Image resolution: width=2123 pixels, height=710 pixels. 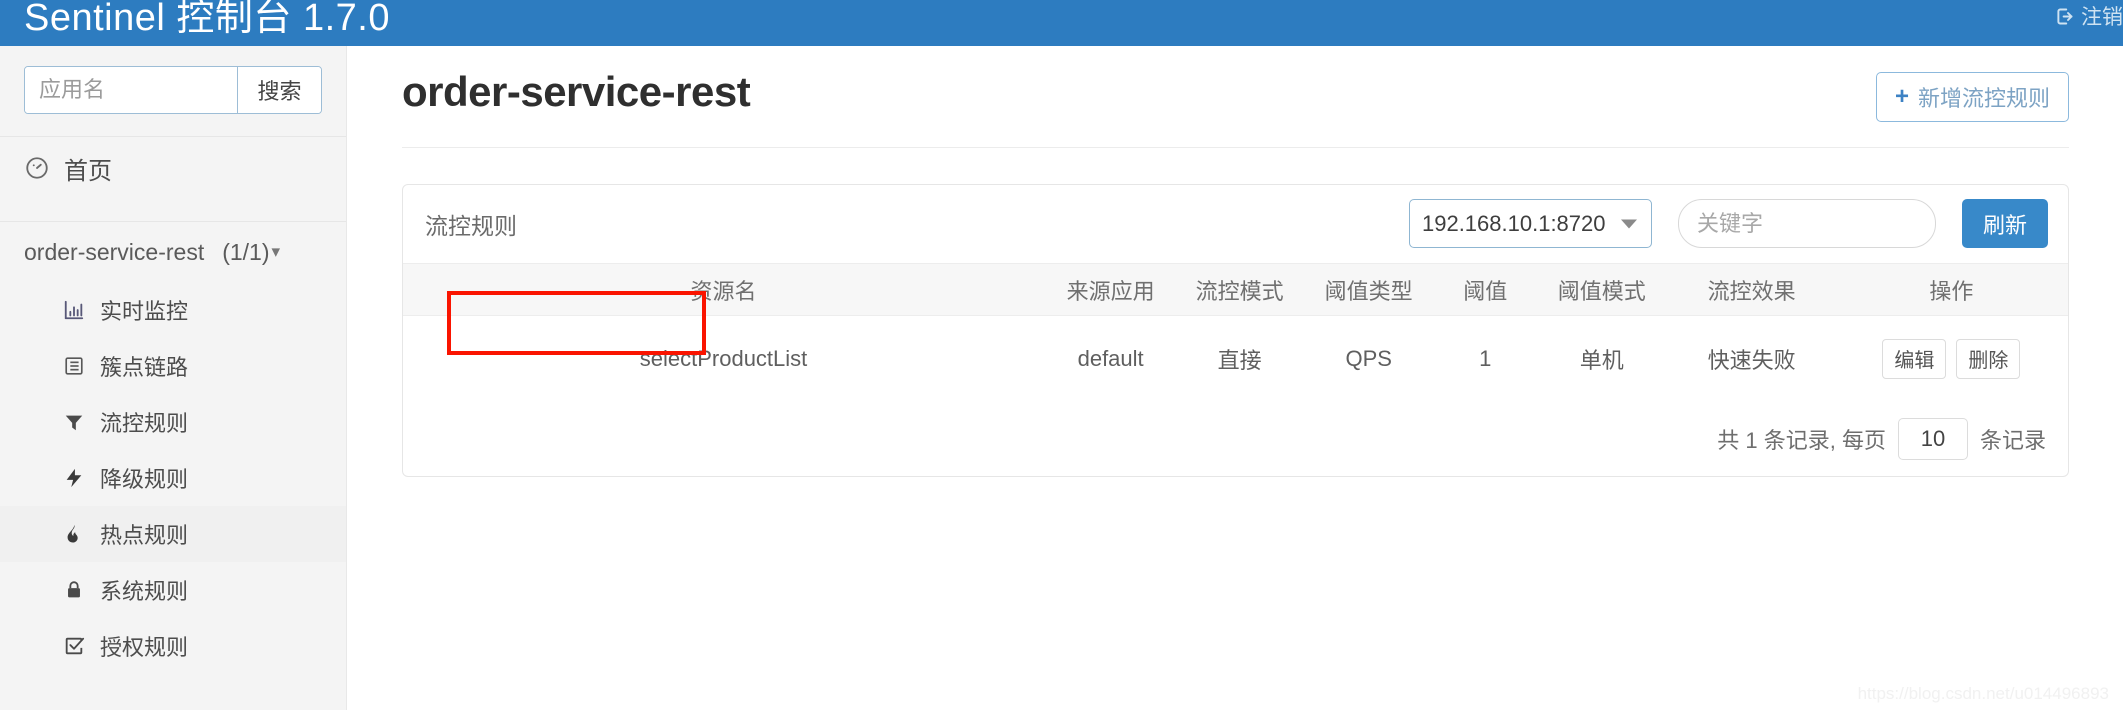 I want to click on cell-source-app: default, so click(x=1110, y=358).